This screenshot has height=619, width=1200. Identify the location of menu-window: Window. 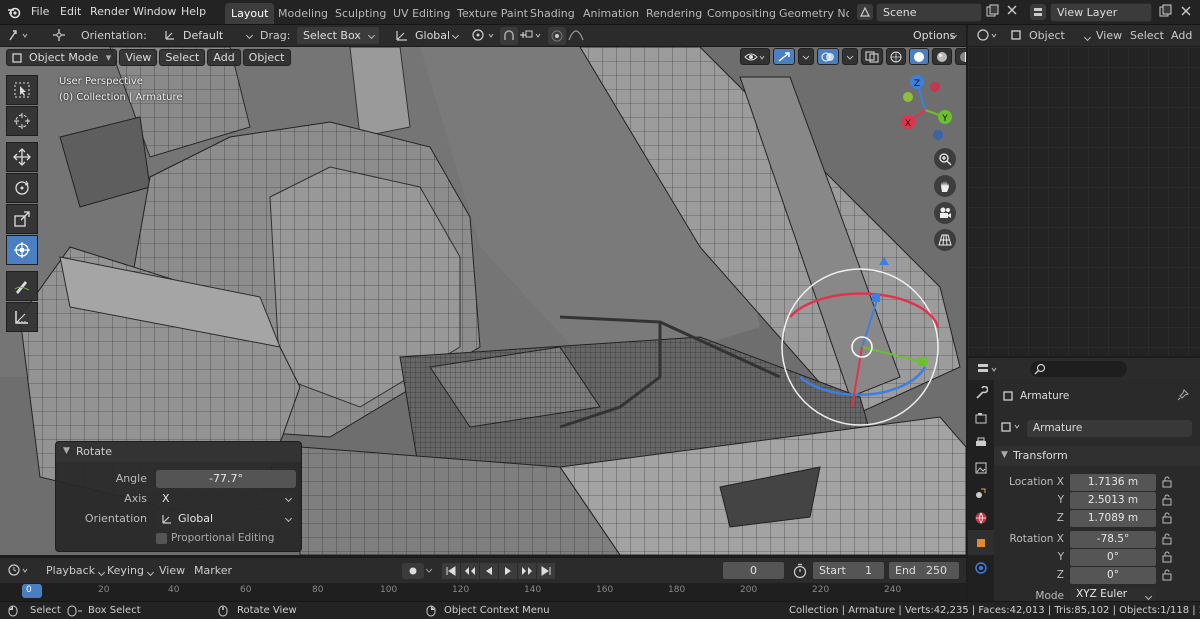
(154, 11).